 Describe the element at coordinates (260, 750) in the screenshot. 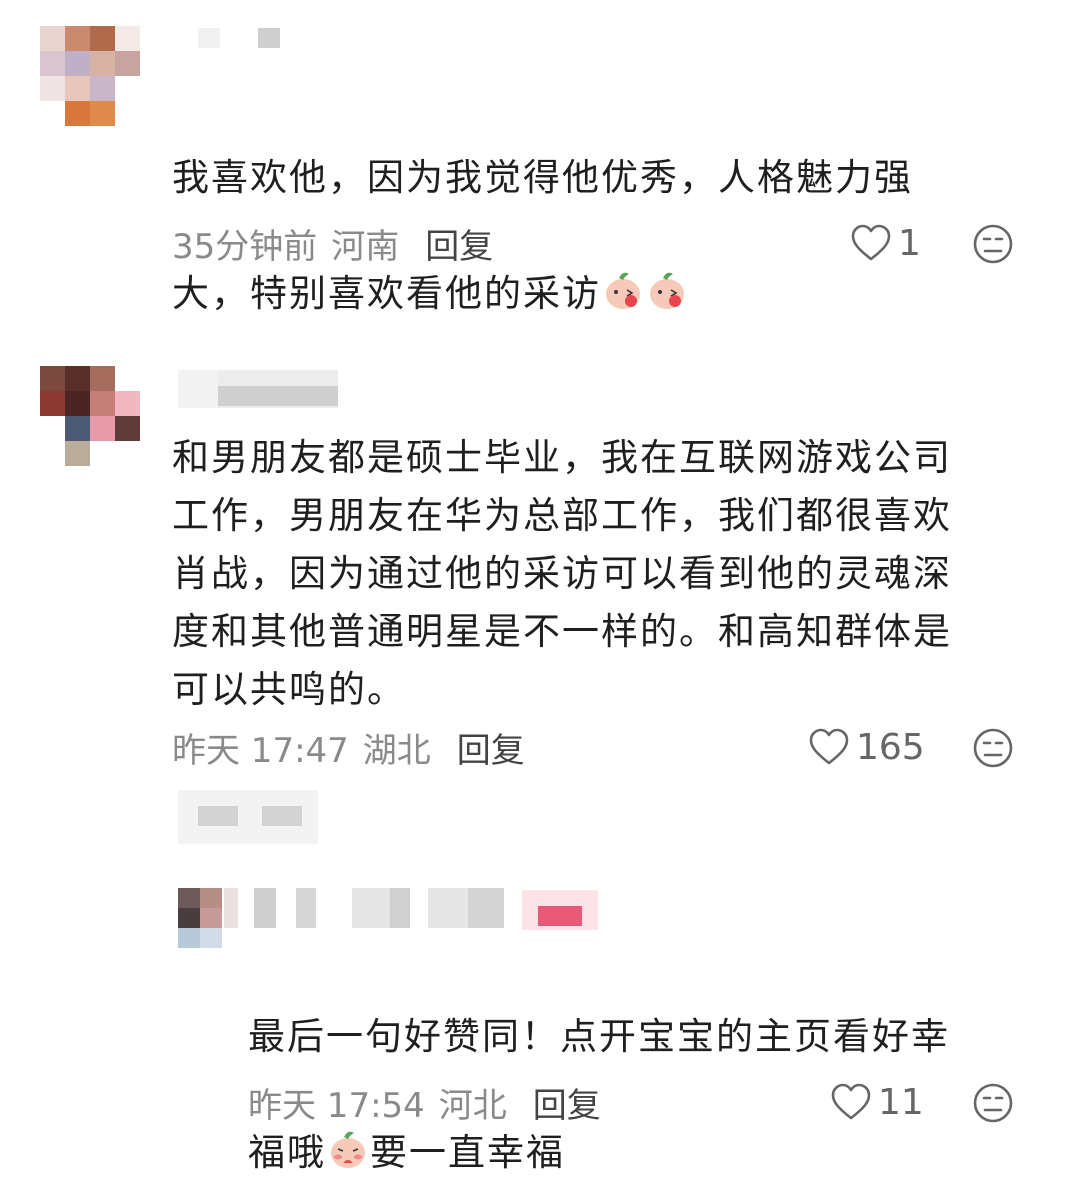

I see `timestamp: 昨天 17:47` at that location.